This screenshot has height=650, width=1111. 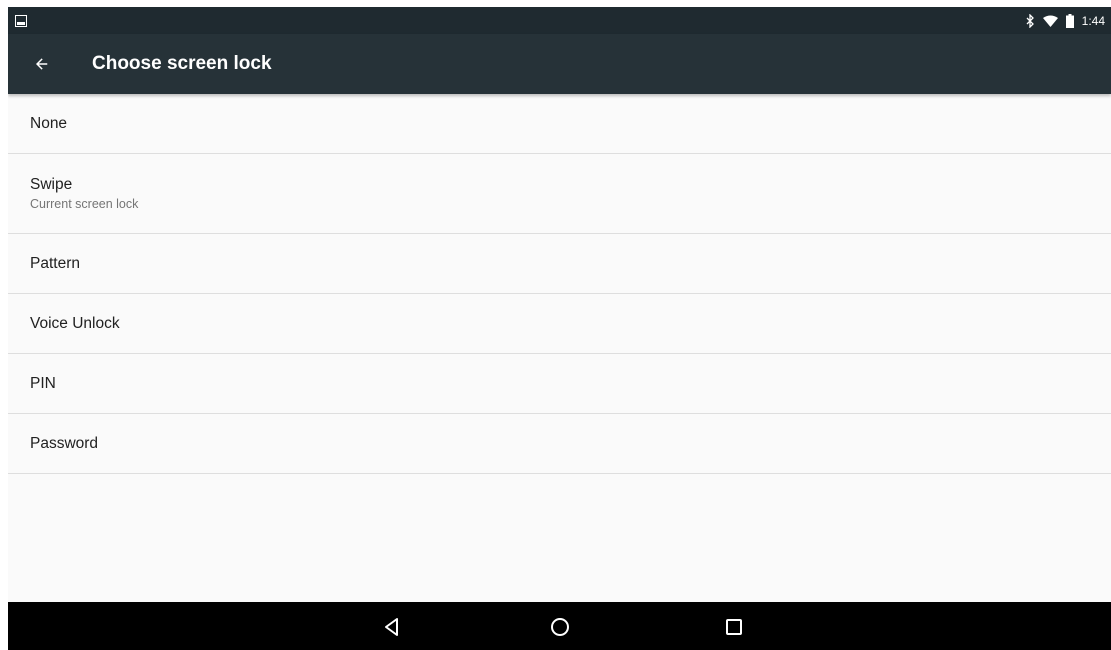 I want to click on navigation-bar, so click(x=559, y=626).